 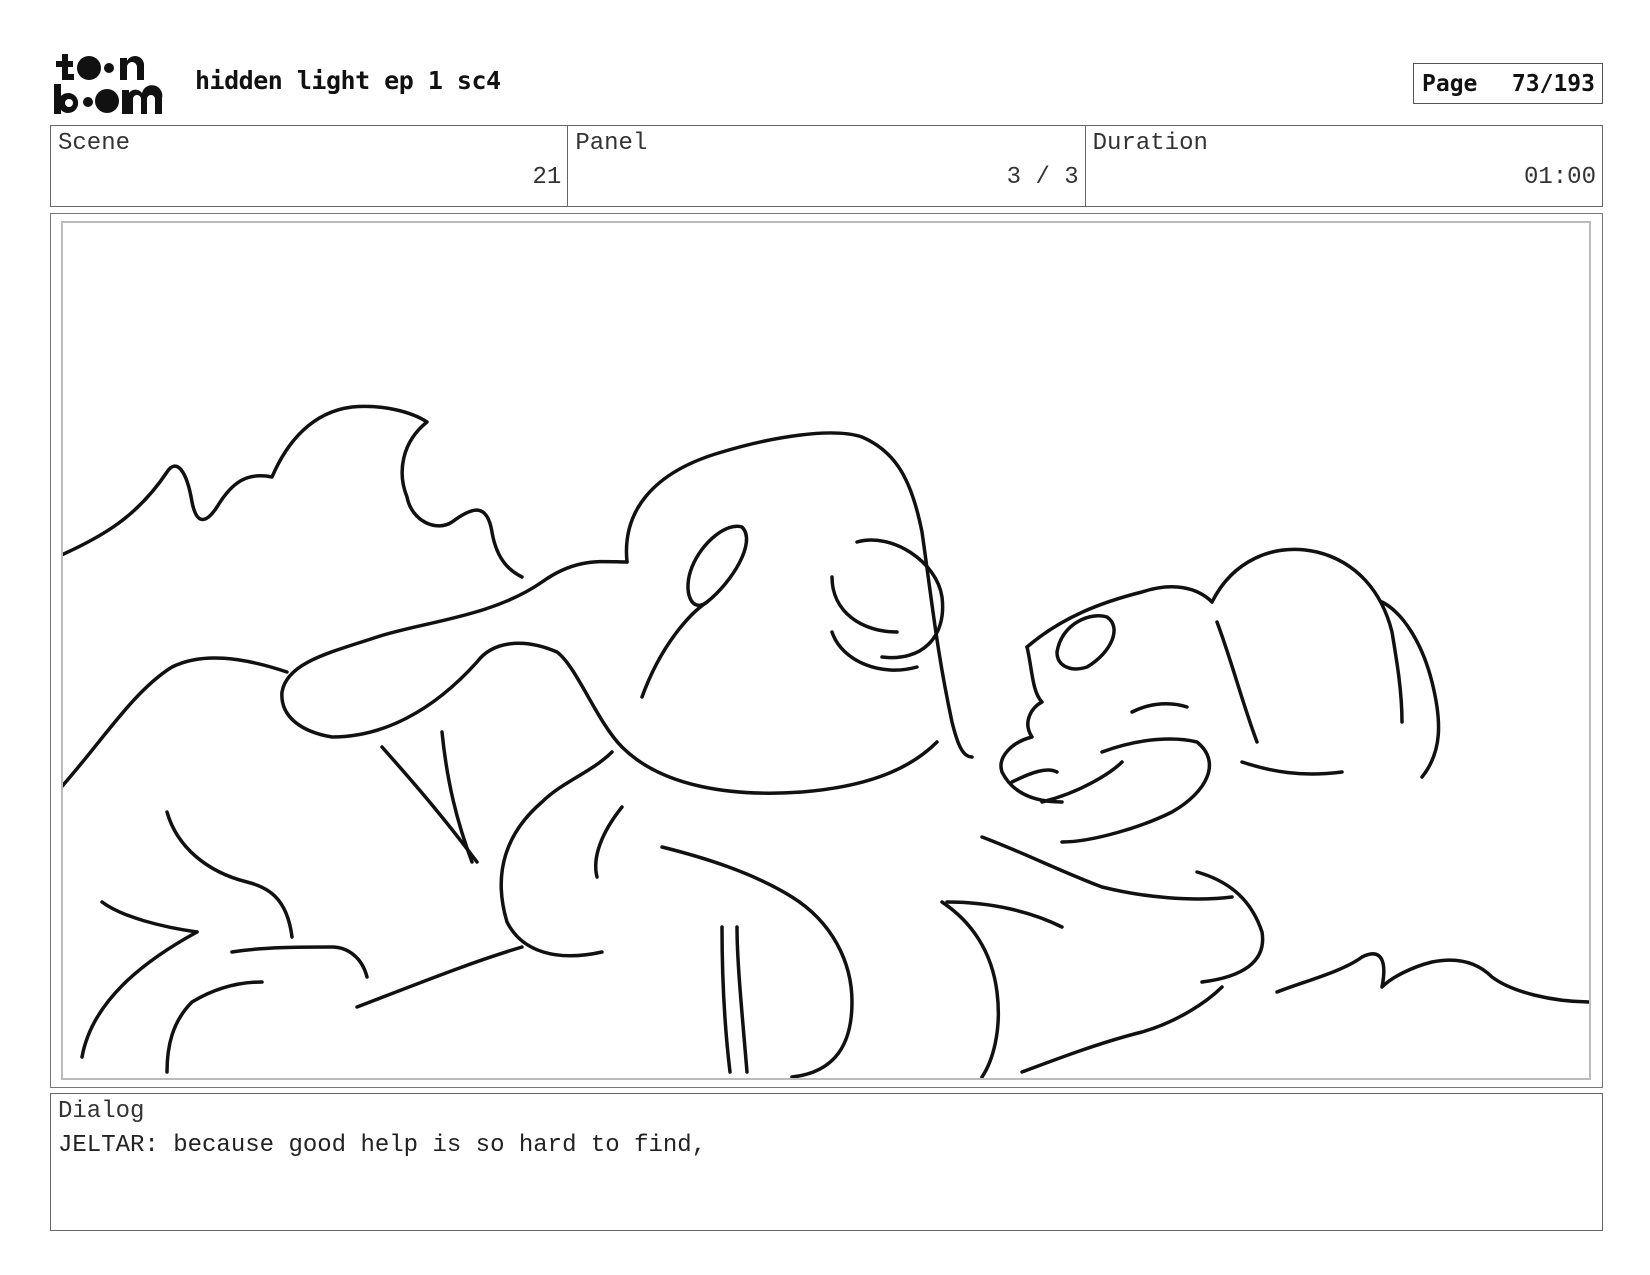 What do you see at coordinates (1553, 83) in the screenshot?
I see `page-value: 73/193` at bounding box center [1553, 83].